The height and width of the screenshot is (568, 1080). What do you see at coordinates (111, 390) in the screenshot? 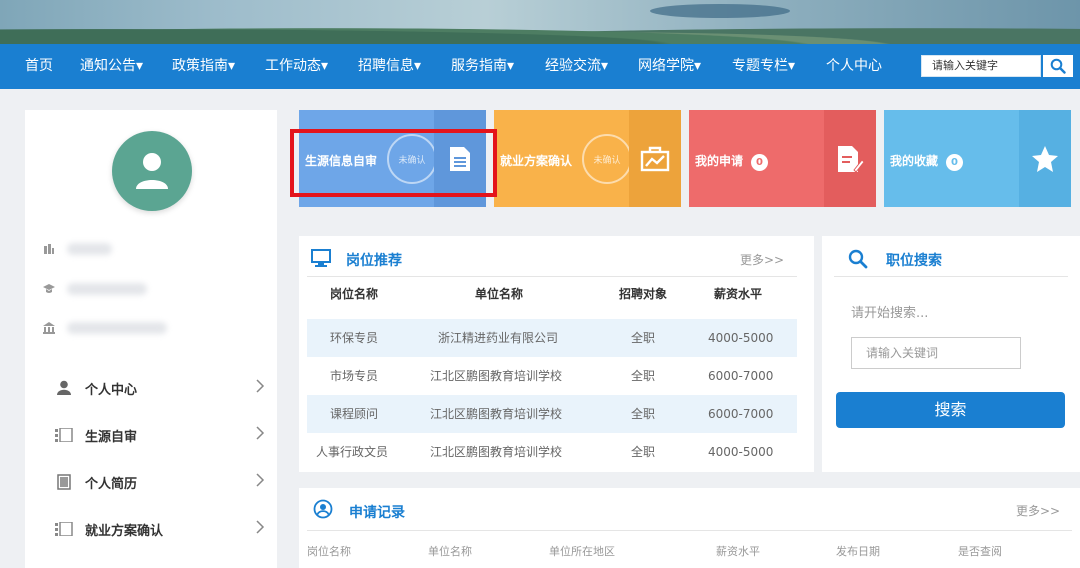
I see `sidebar-item-label: 个人中心` at bounding box center [111, 390].